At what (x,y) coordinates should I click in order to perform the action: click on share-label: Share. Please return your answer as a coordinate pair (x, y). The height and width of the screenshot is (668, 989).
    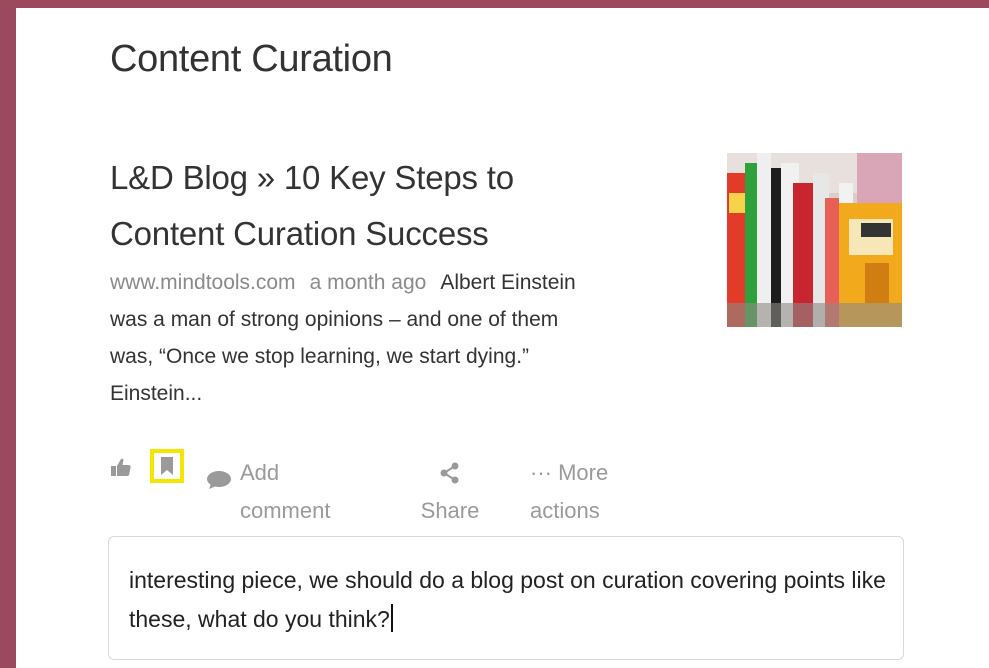
    Looking at the image, I should click on (450, 510).